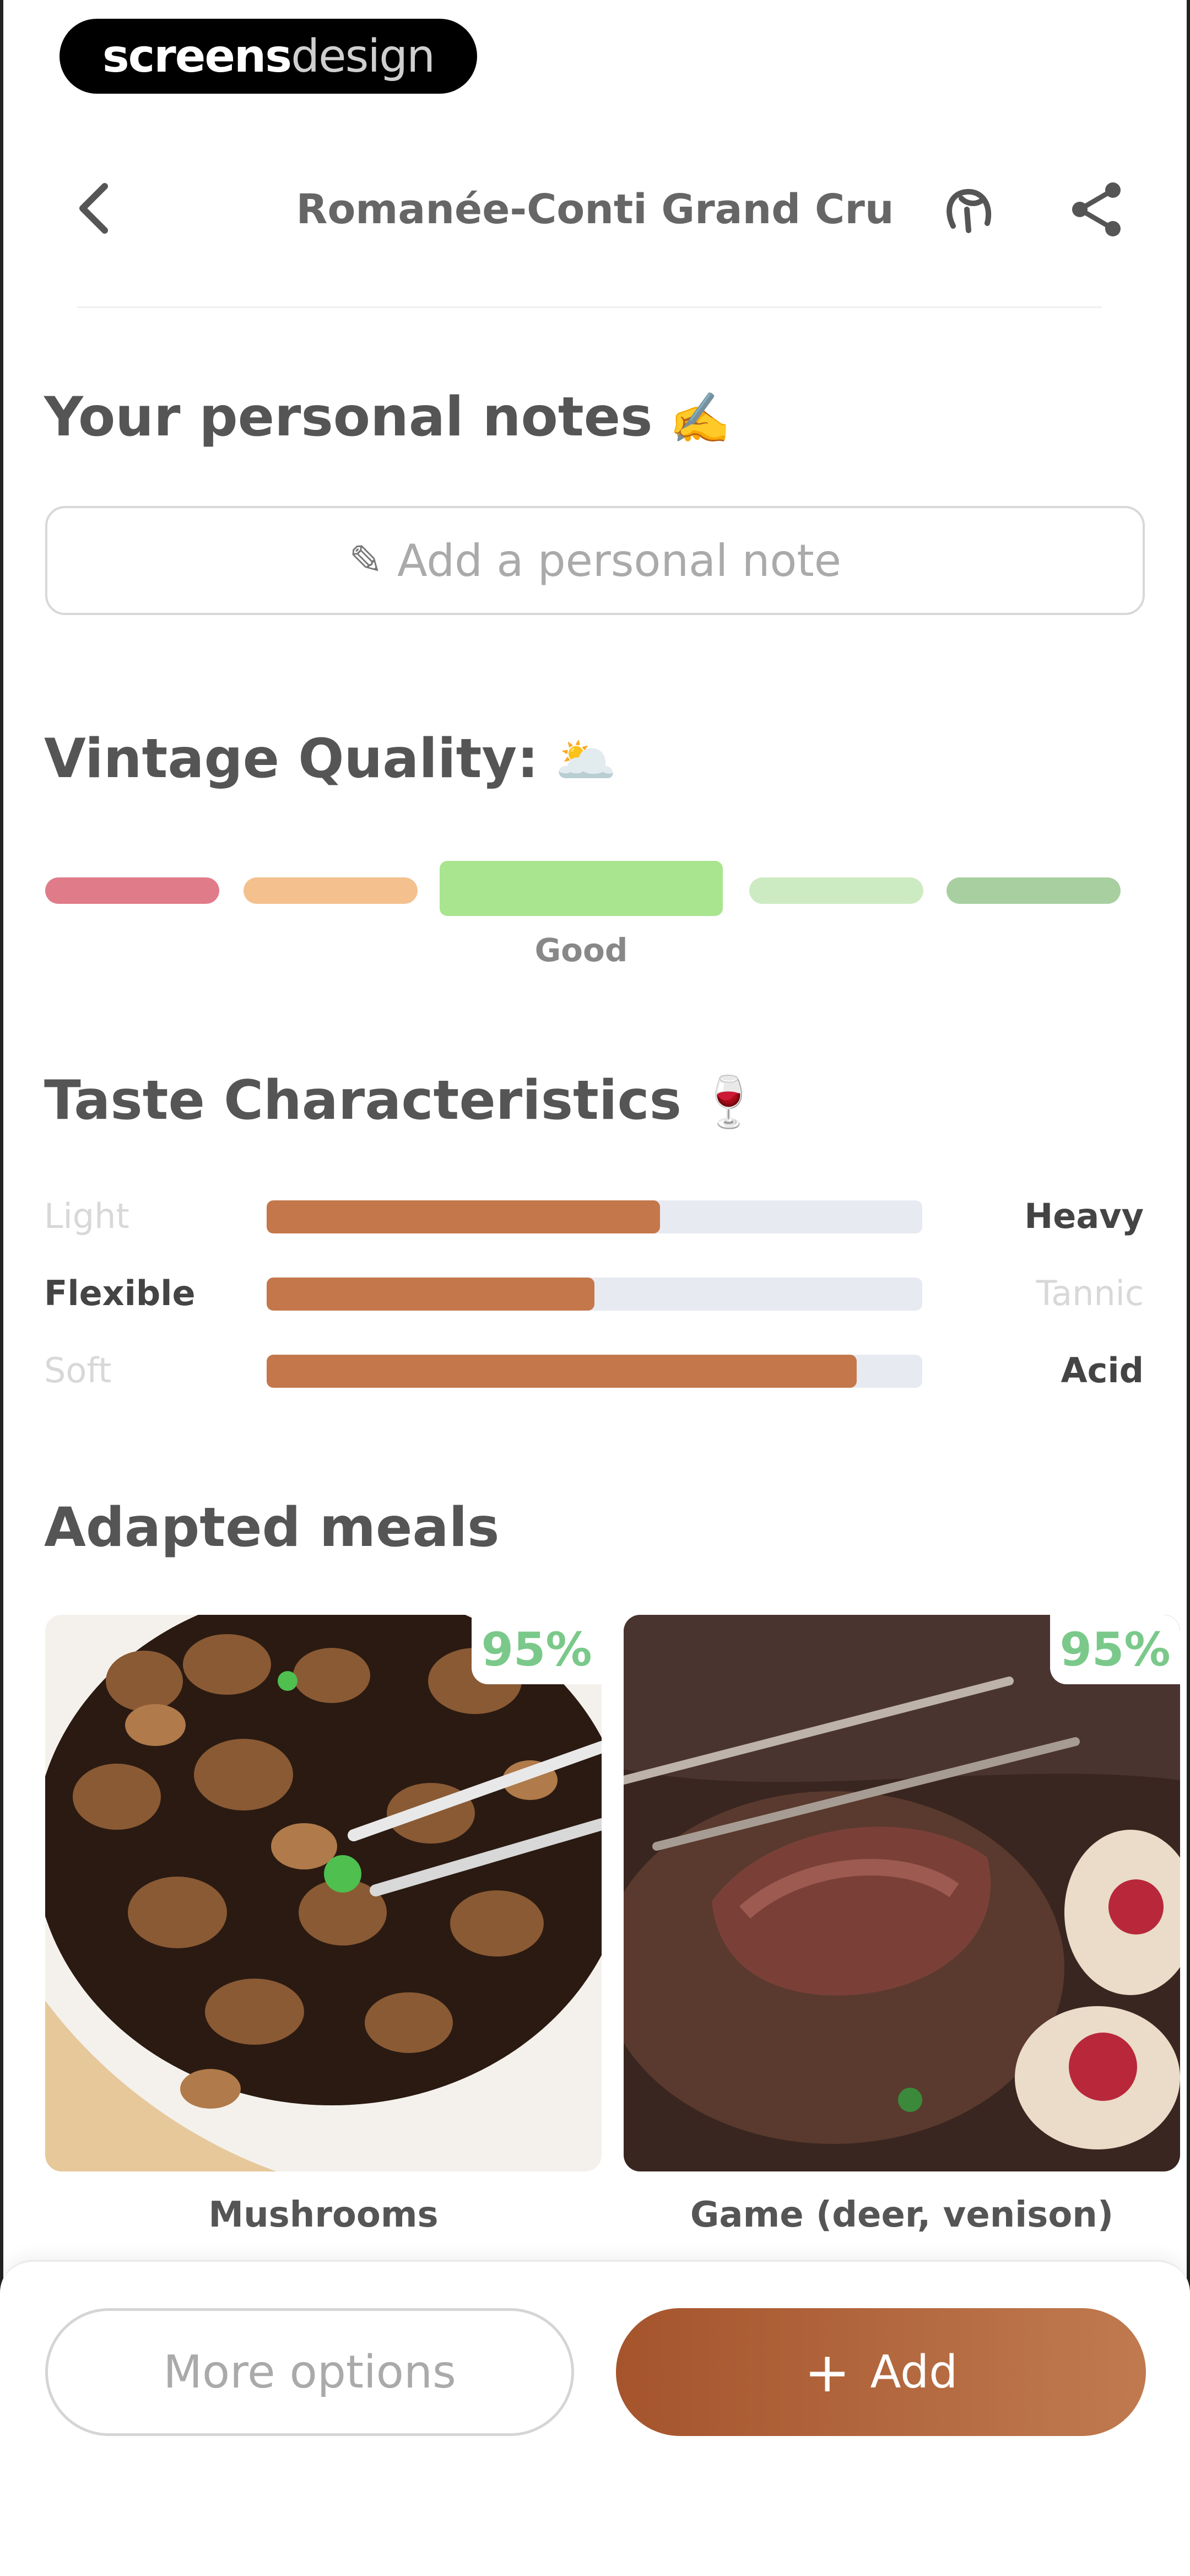 The height and width of the screenshot is (2576, 1190). I want to click on plus-icon: +, so click(827, 2373).